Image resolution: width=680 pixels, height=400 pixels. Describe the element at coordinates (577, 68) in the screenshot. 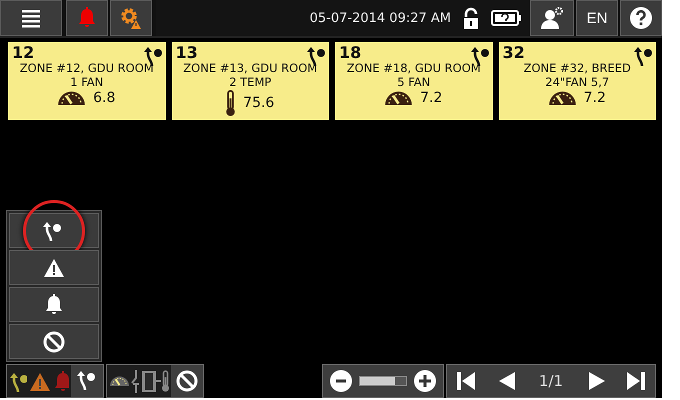

I see `zone-name: ZONE #32, BREED` at that location.